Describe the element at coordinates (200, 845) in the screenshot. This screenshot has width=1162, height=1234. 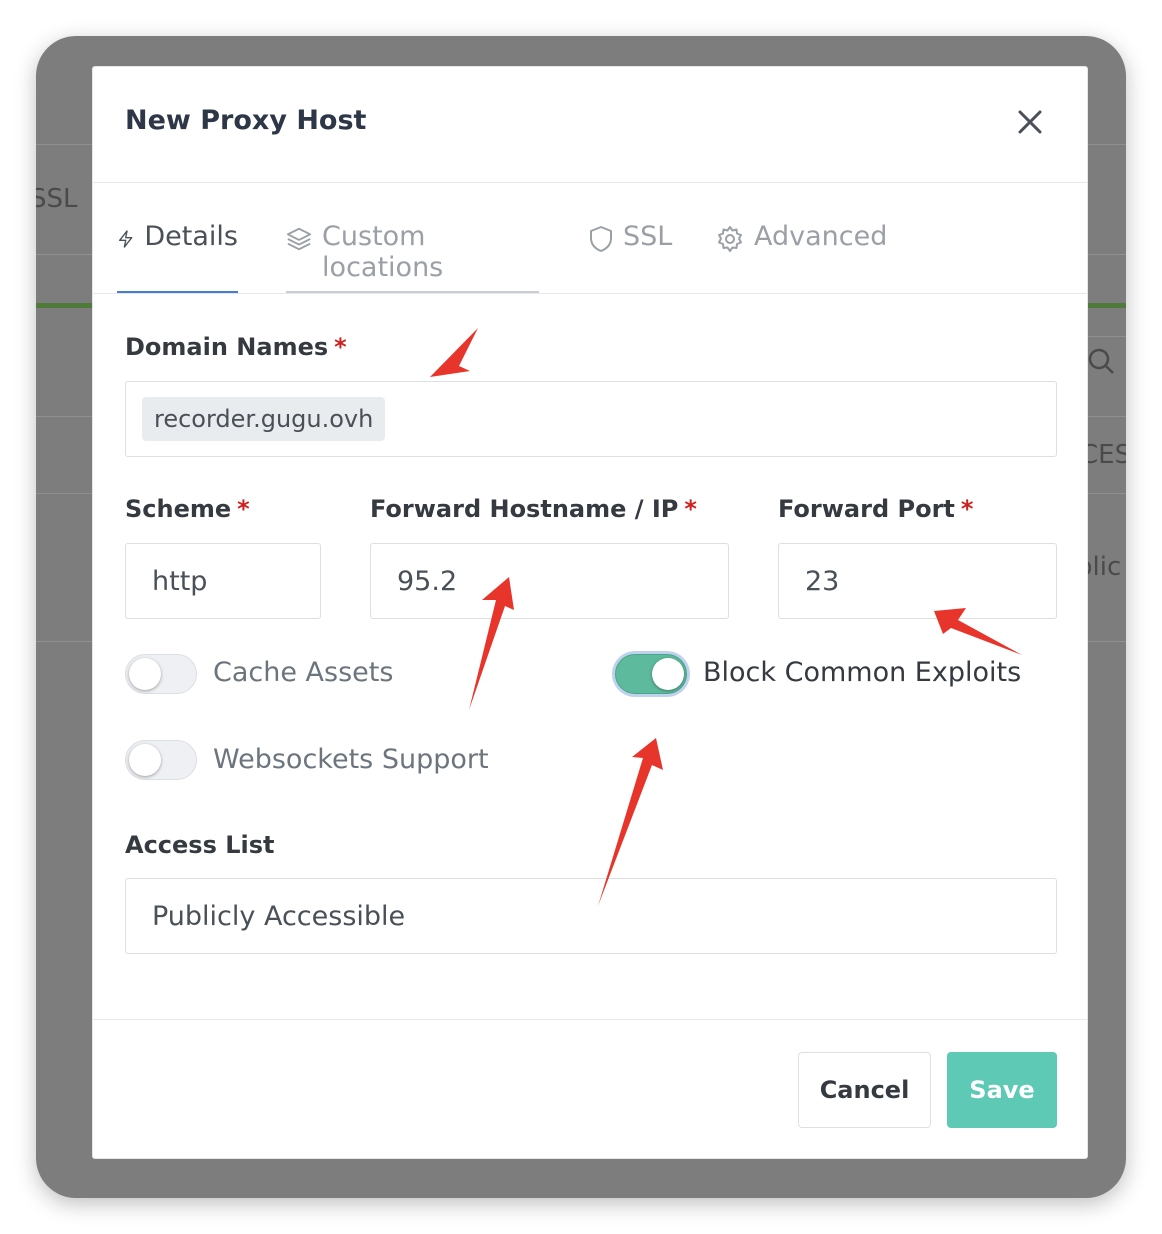
I see `access-list-label: Access List` at that location.